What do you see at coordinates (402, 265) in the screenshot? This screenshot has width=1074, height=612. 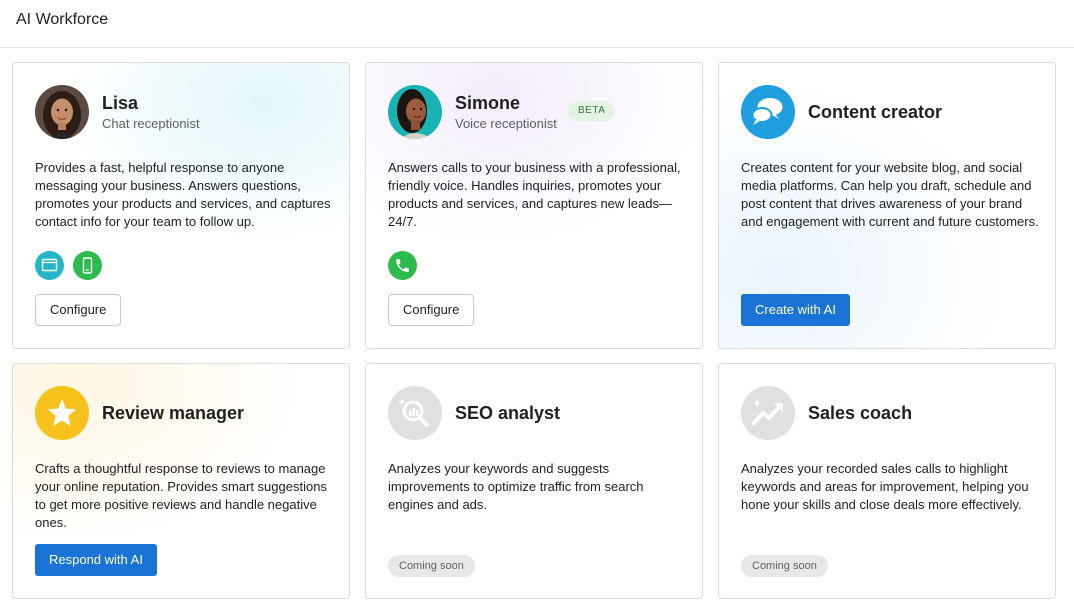 I see `phone-icon` at bounding box center [402, 265].